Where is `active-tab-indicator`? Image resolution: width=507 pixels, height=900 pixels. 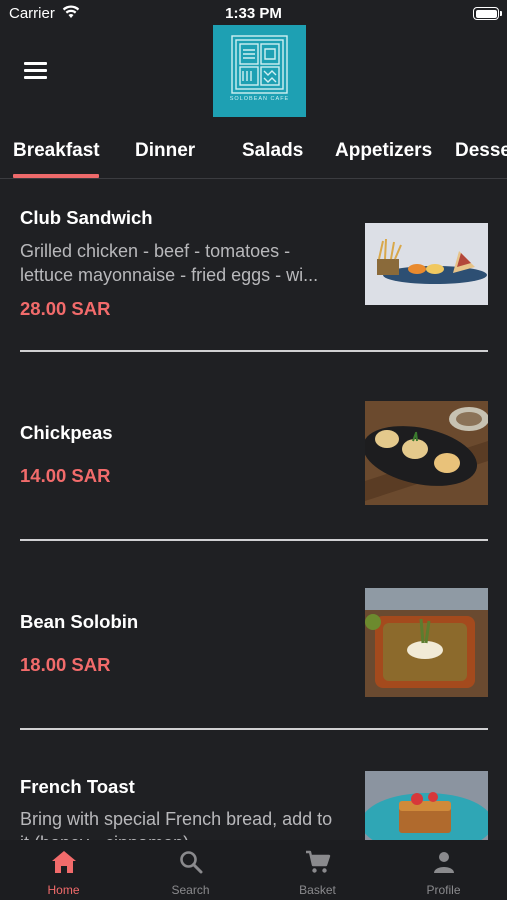
active-tab-indicator is located at coordinates (56, 176).